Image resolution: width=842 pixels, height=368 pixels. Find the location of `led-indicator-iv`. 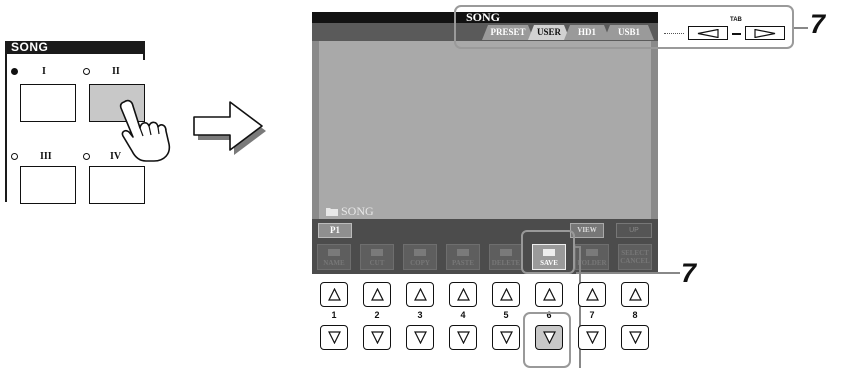

led-indicator-iv is located at coordinates (86, 156).